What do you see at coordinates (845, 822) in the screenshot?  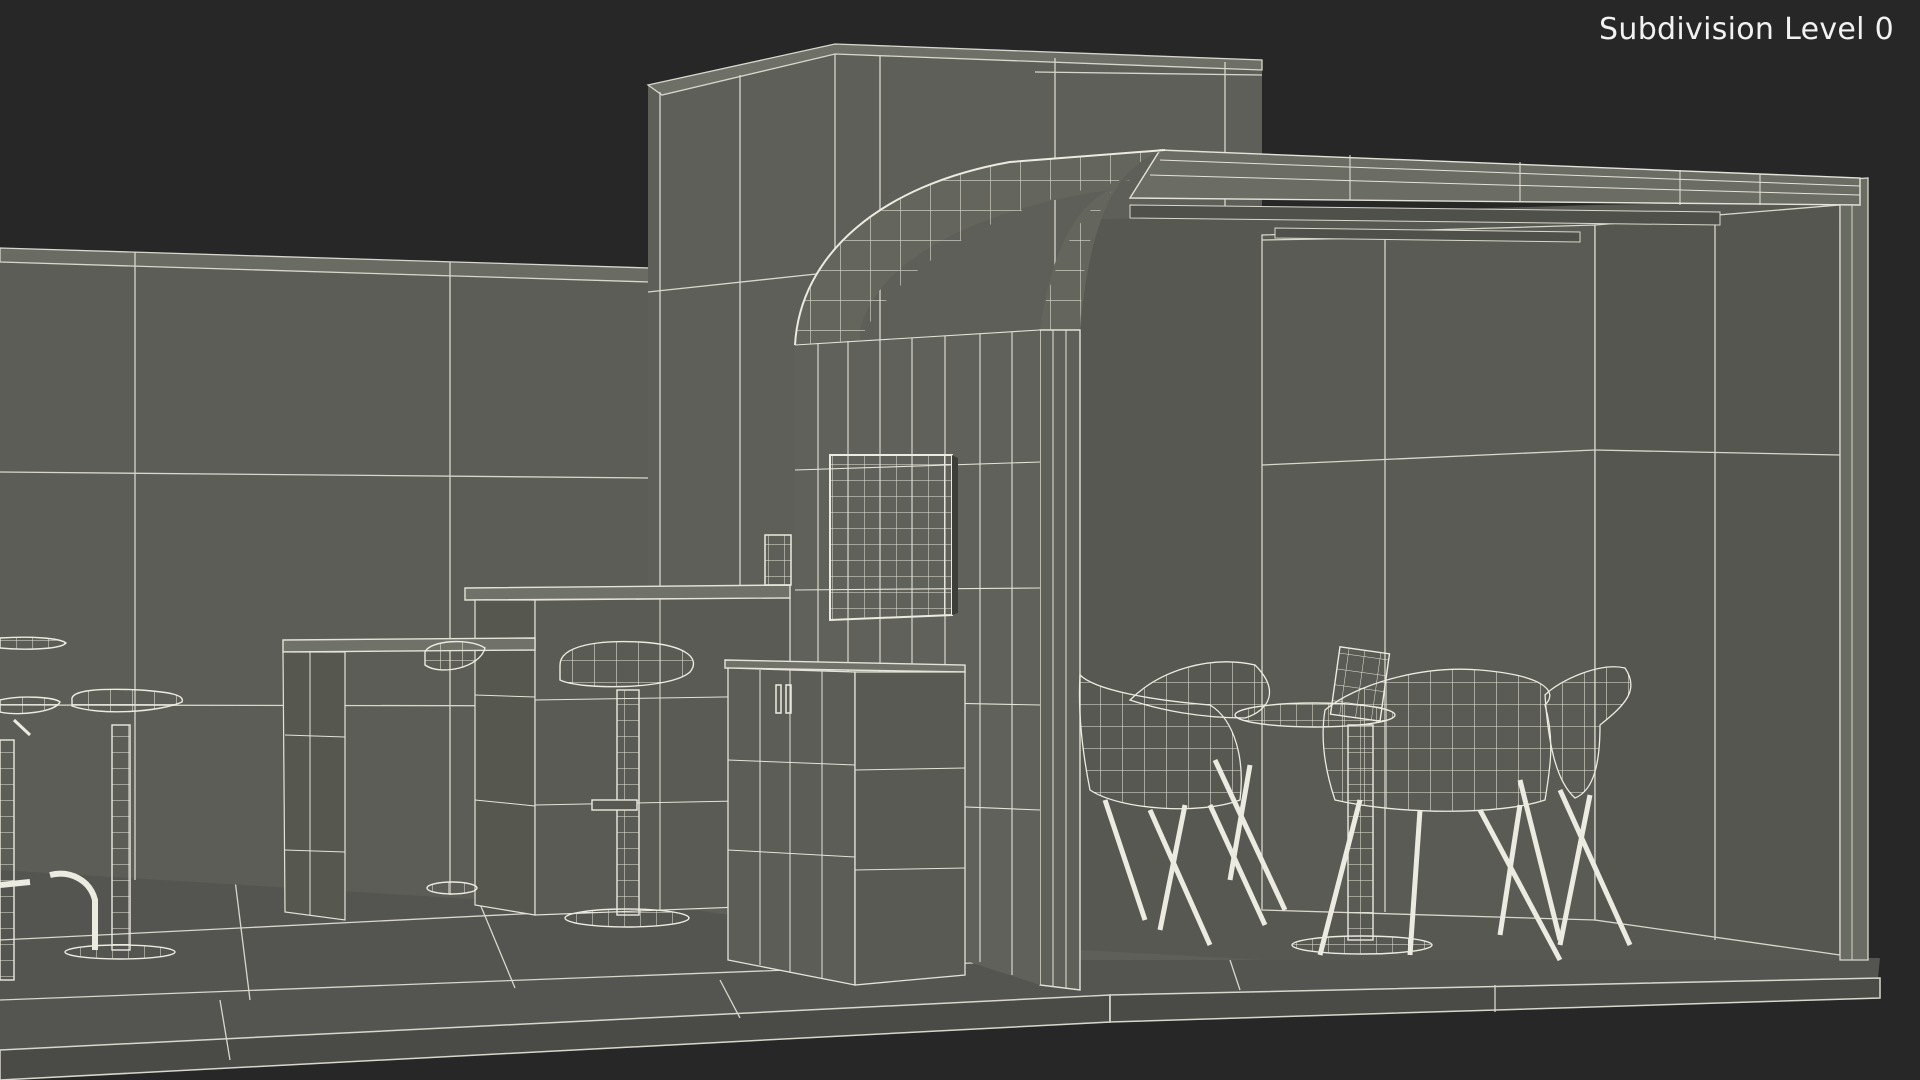 I see `cabinet` at bounding box center [845, 822].